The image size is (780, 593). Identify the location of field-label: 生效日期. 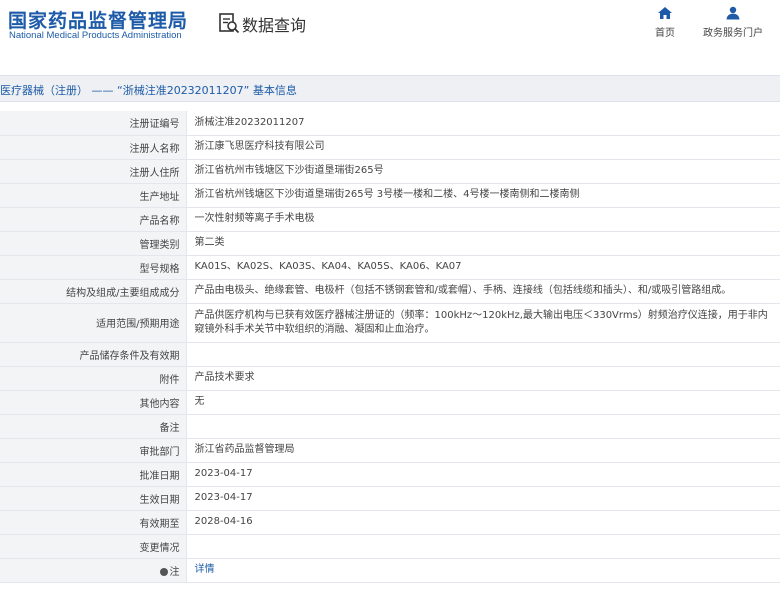
(93, 498).